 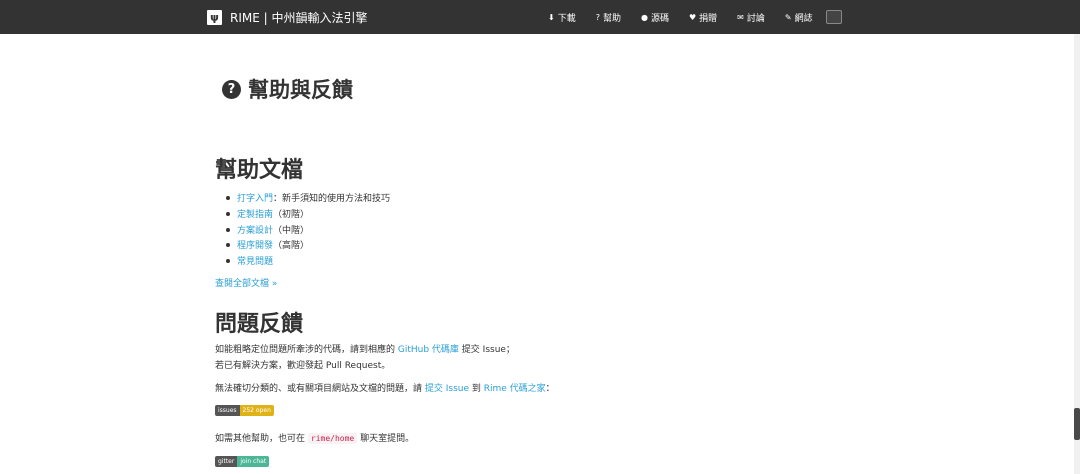 What do you see at coordinates (515, 389) in the screenshot?
I see `rime-home-link: Rime 代碼之家` at bounding box center [515, 389].